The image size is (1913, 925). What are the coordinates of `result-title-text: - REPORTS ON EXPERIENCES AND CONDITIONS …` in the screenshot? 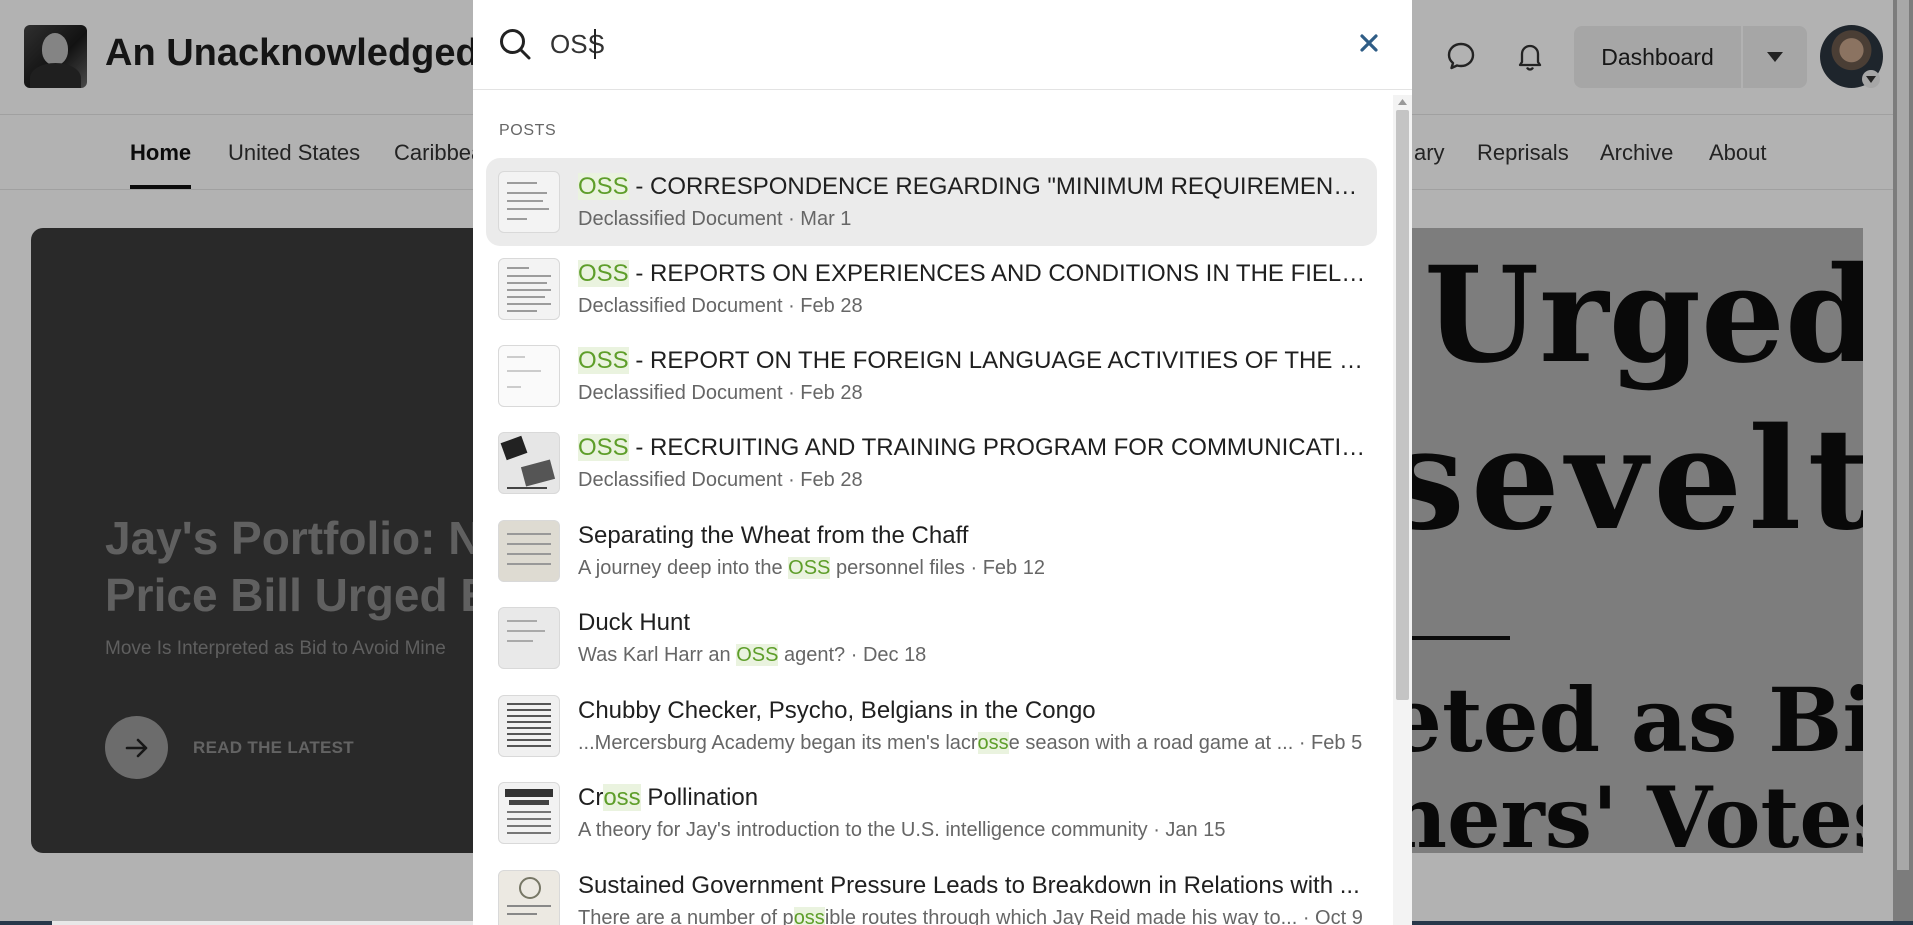 It's located at (998, 273).